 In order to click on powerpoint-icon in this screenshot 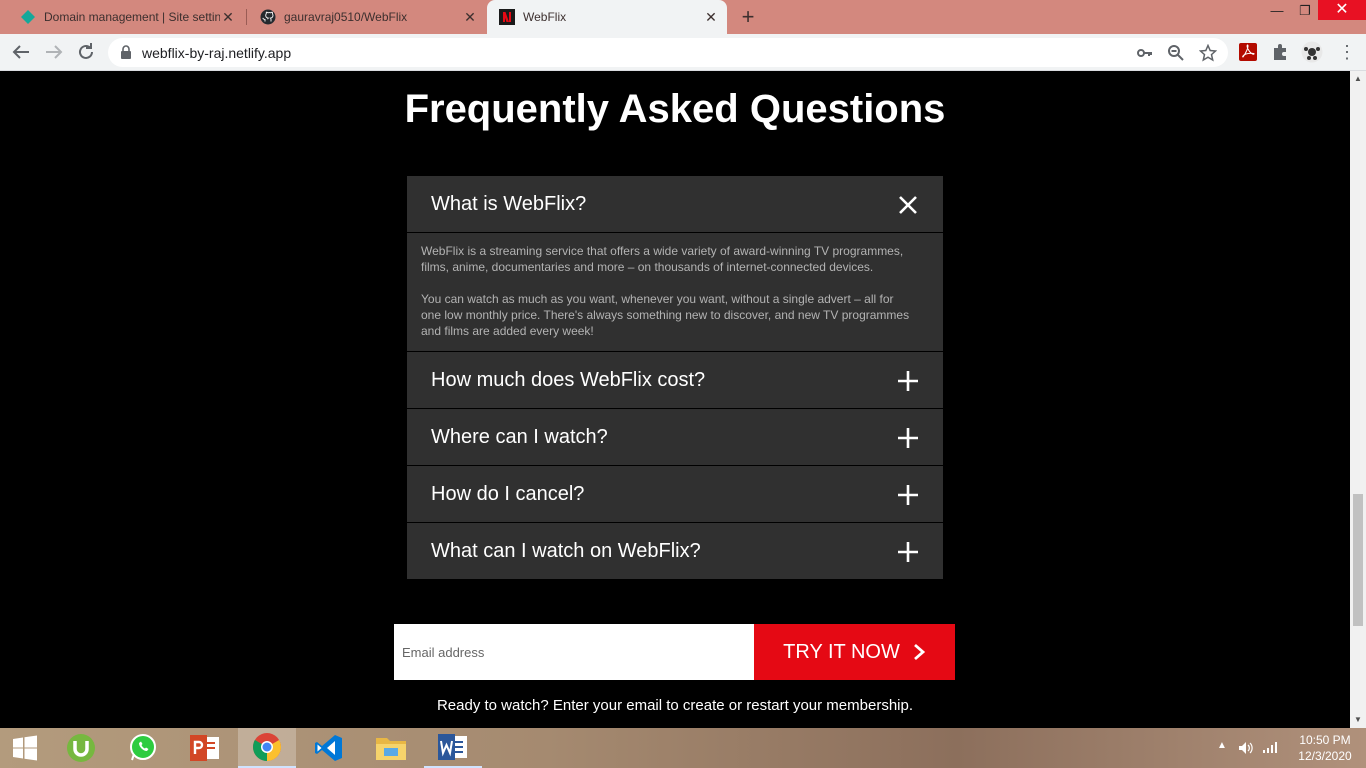, I will do `click(204, 748)`.